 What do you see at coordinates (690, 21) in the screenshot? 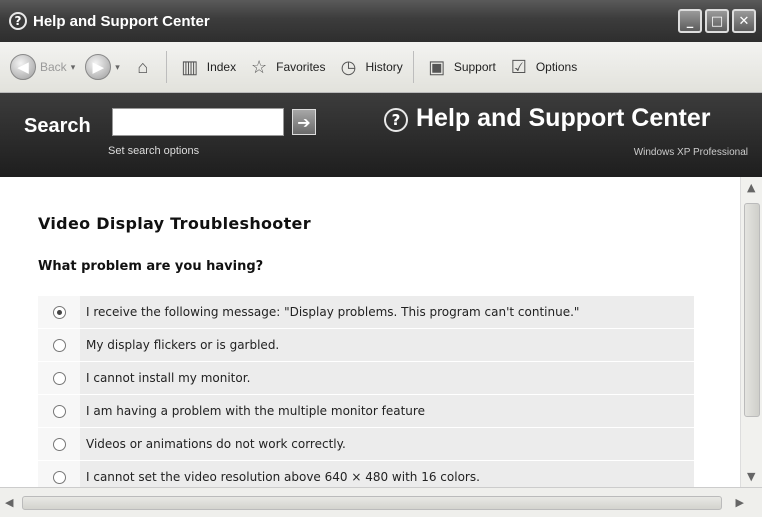
I see `minimize-button: _` at bounding box center [690, 21].